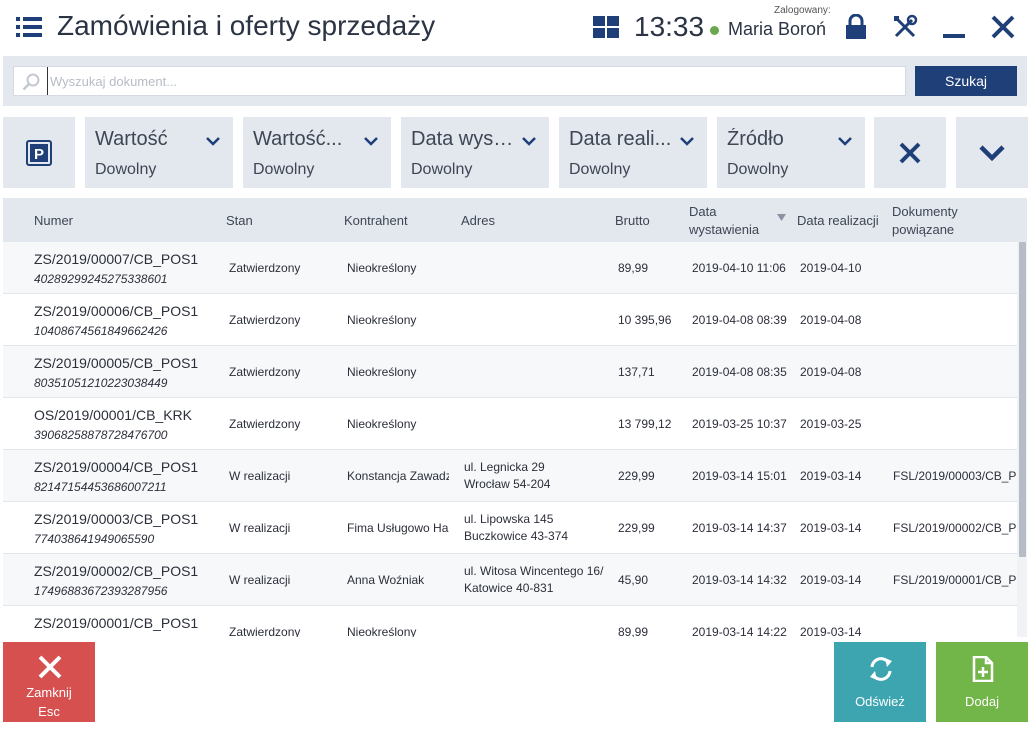 Image resolution: width=1032 pixels, height=729 pixels. I want to click on cell-data-wystawienia: 2019-03-14 14:22, so click(739, 631).